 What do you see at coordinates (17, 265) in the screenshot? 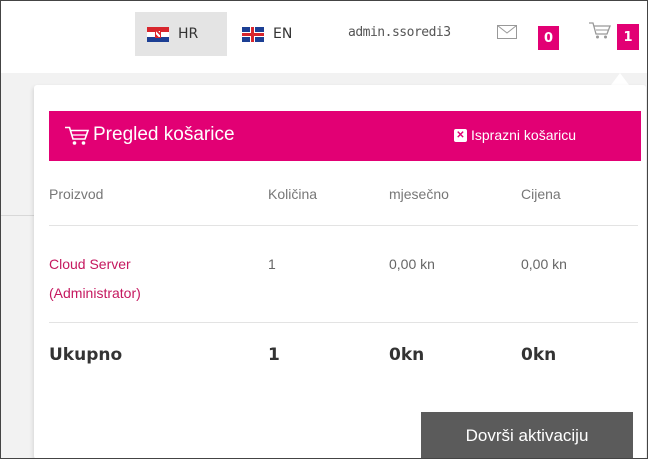
I see `page-background` at bounding box center [17, 265].